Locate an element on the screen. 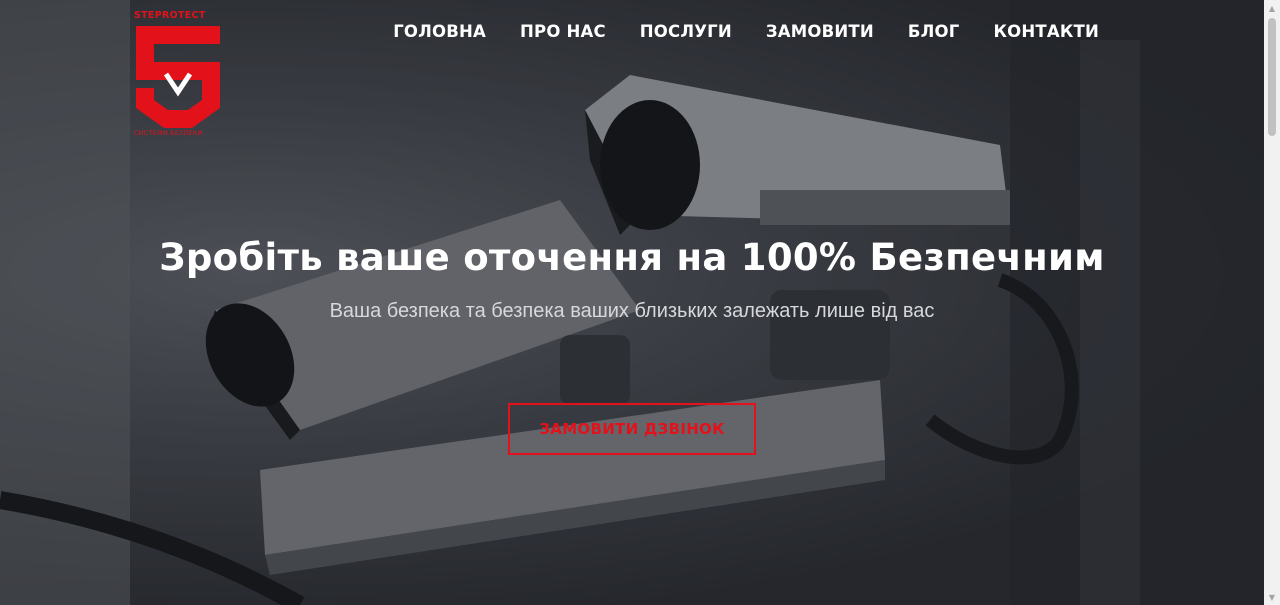 This screenshot has height=605, width=1280. shield-s-logo-icon is located at coordinates (178, 77).